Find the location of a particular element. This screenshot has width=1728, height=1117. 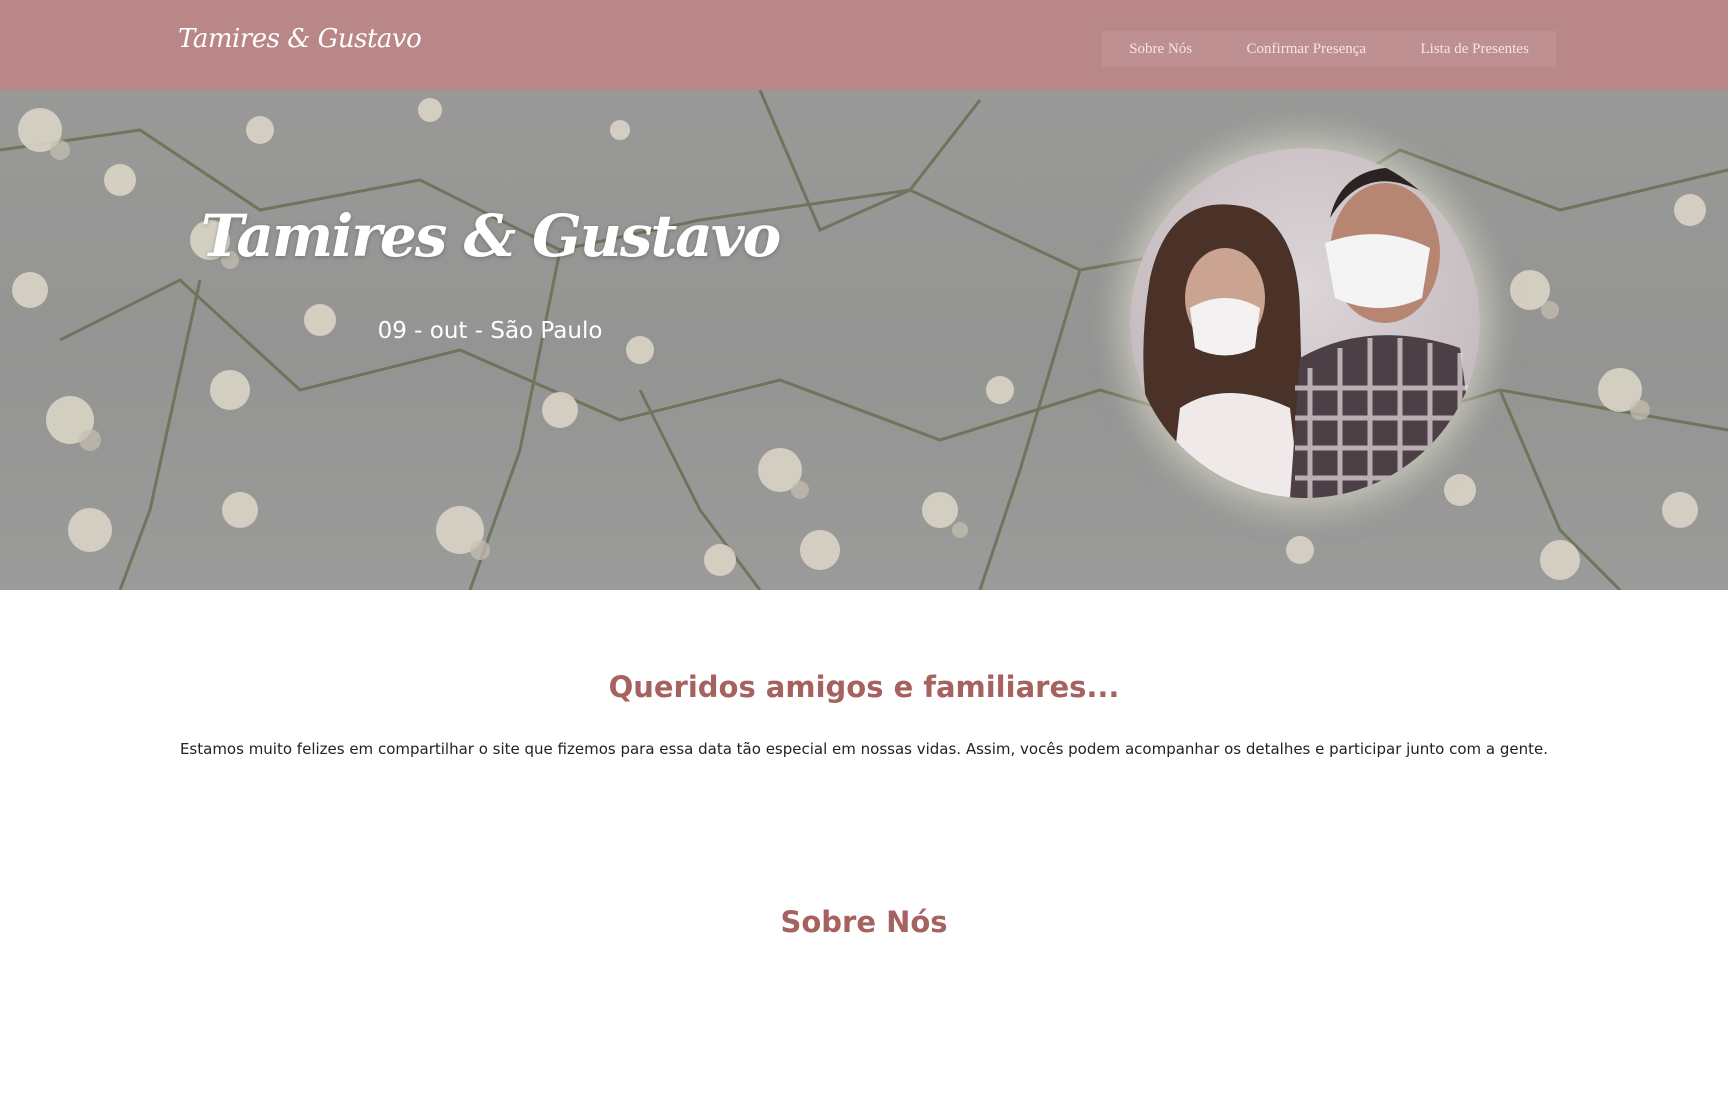

hero-title: Tamires & Gustavo is located at coordinates (491, 236).